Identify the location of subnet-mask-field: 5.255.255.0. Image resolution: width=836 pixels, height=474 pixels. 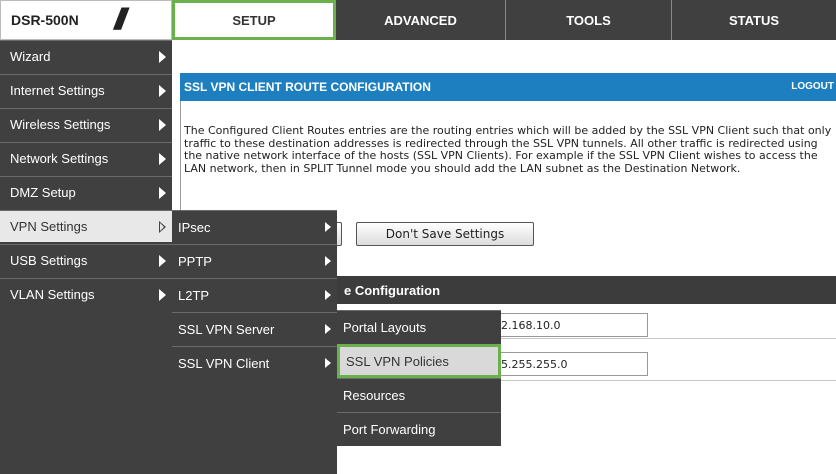
(572, 364).